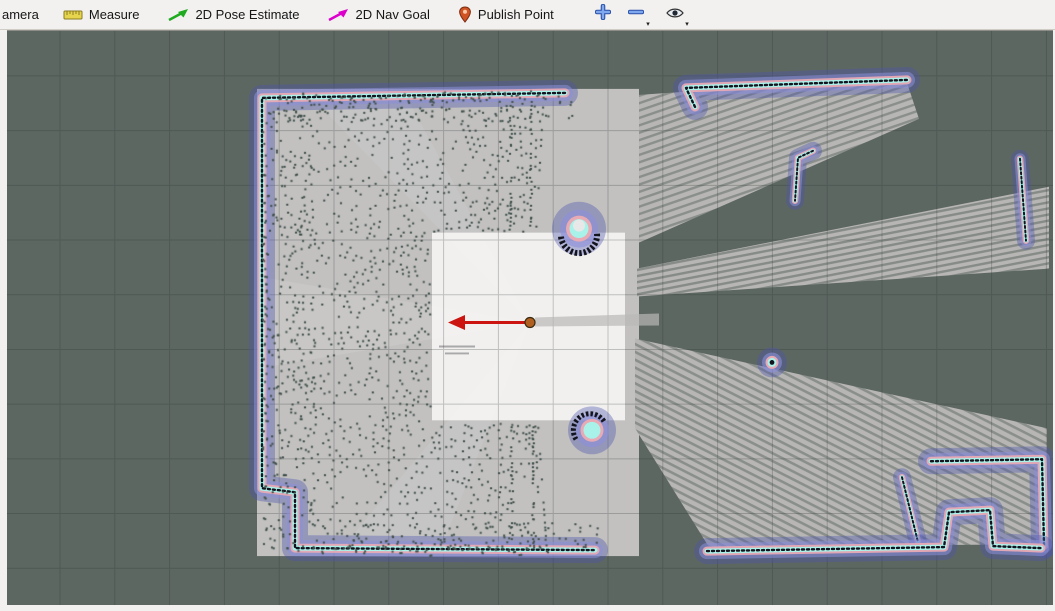  I want to click on tool-2d-pose-estimate: 2D Pose Estimate, so click(233, 14).